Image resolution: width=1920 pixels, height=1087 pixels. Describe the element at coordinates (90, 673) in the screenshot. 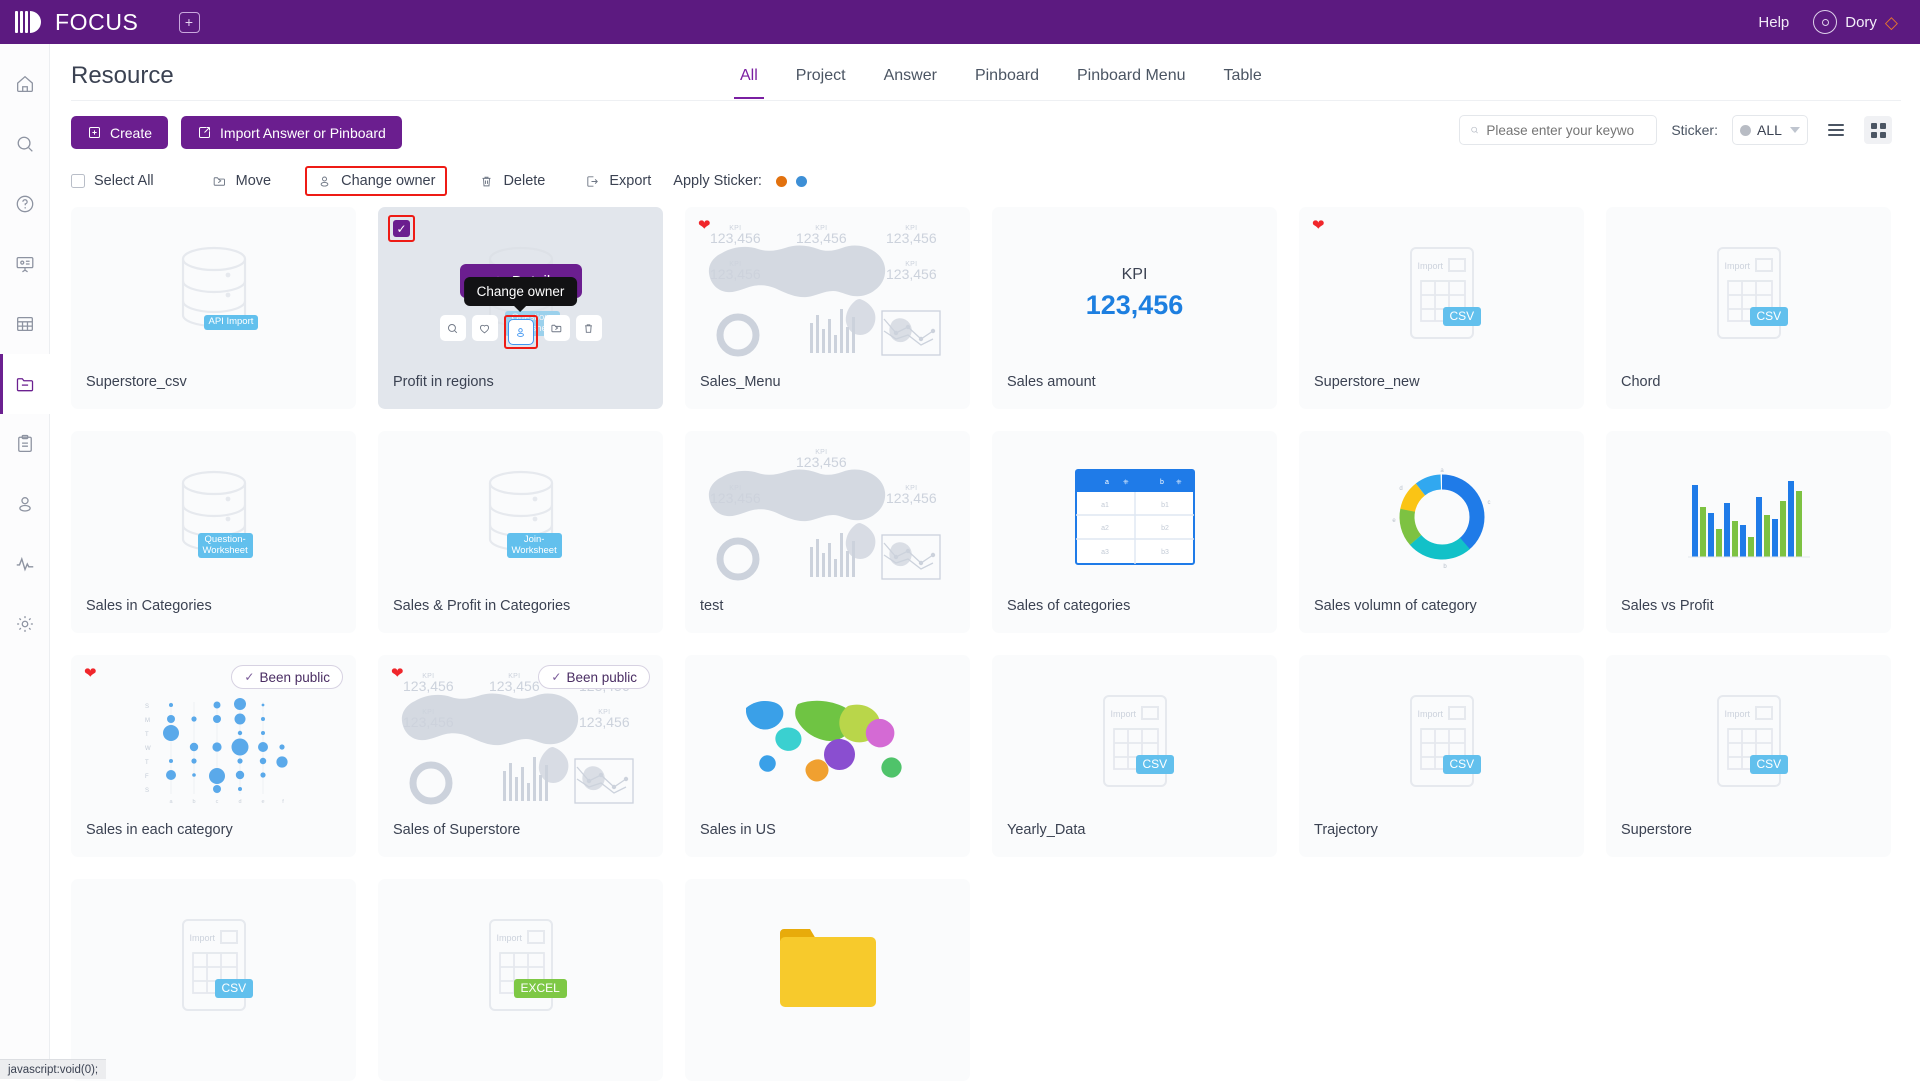

I see `favorite-heart-icon: ❤` at that location.